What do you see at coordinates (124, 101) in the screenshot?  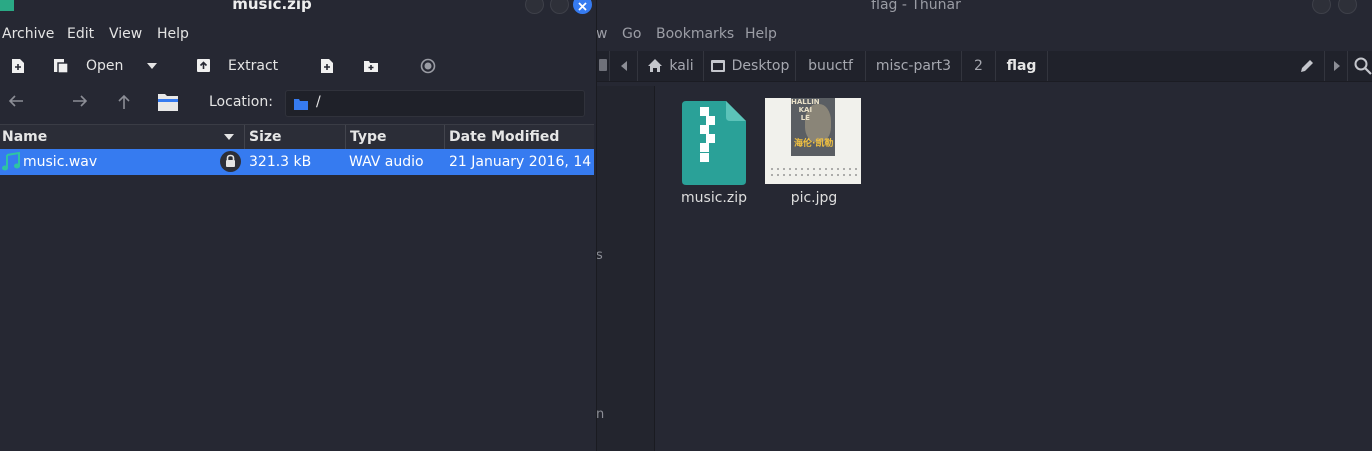 I see `arrow-up-icon` at bounding box center [124, 101].